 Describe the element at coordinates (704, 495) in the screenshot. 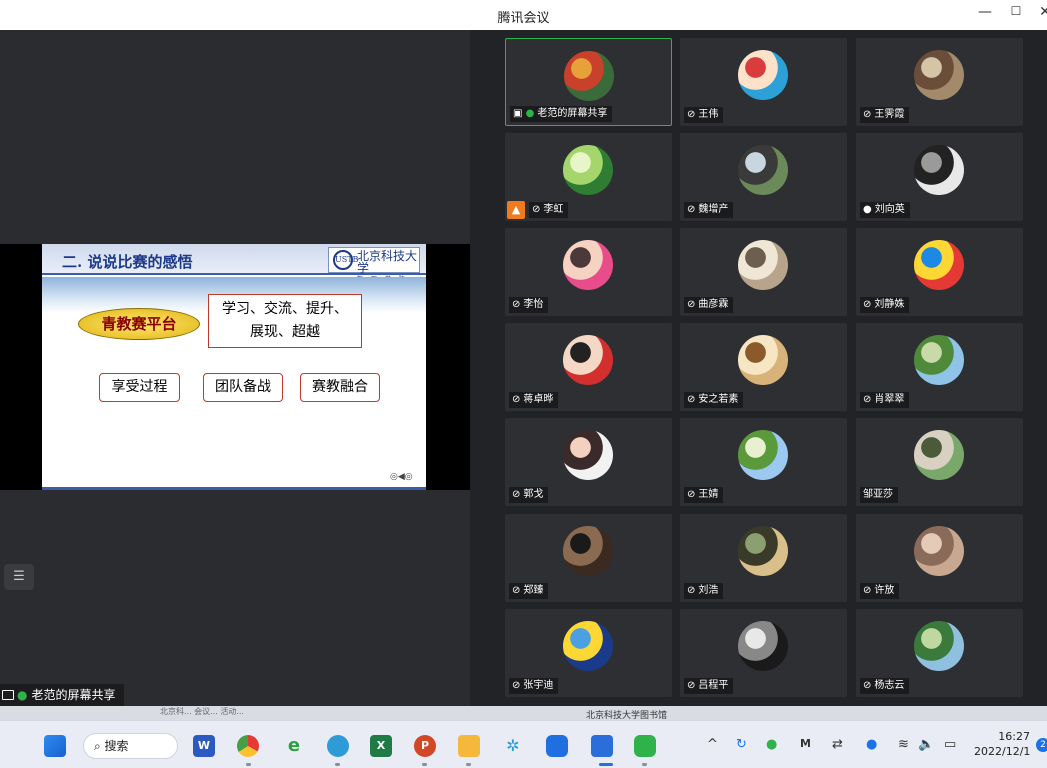

I see `participant-name-label: ⊘ 王婧` at that location.